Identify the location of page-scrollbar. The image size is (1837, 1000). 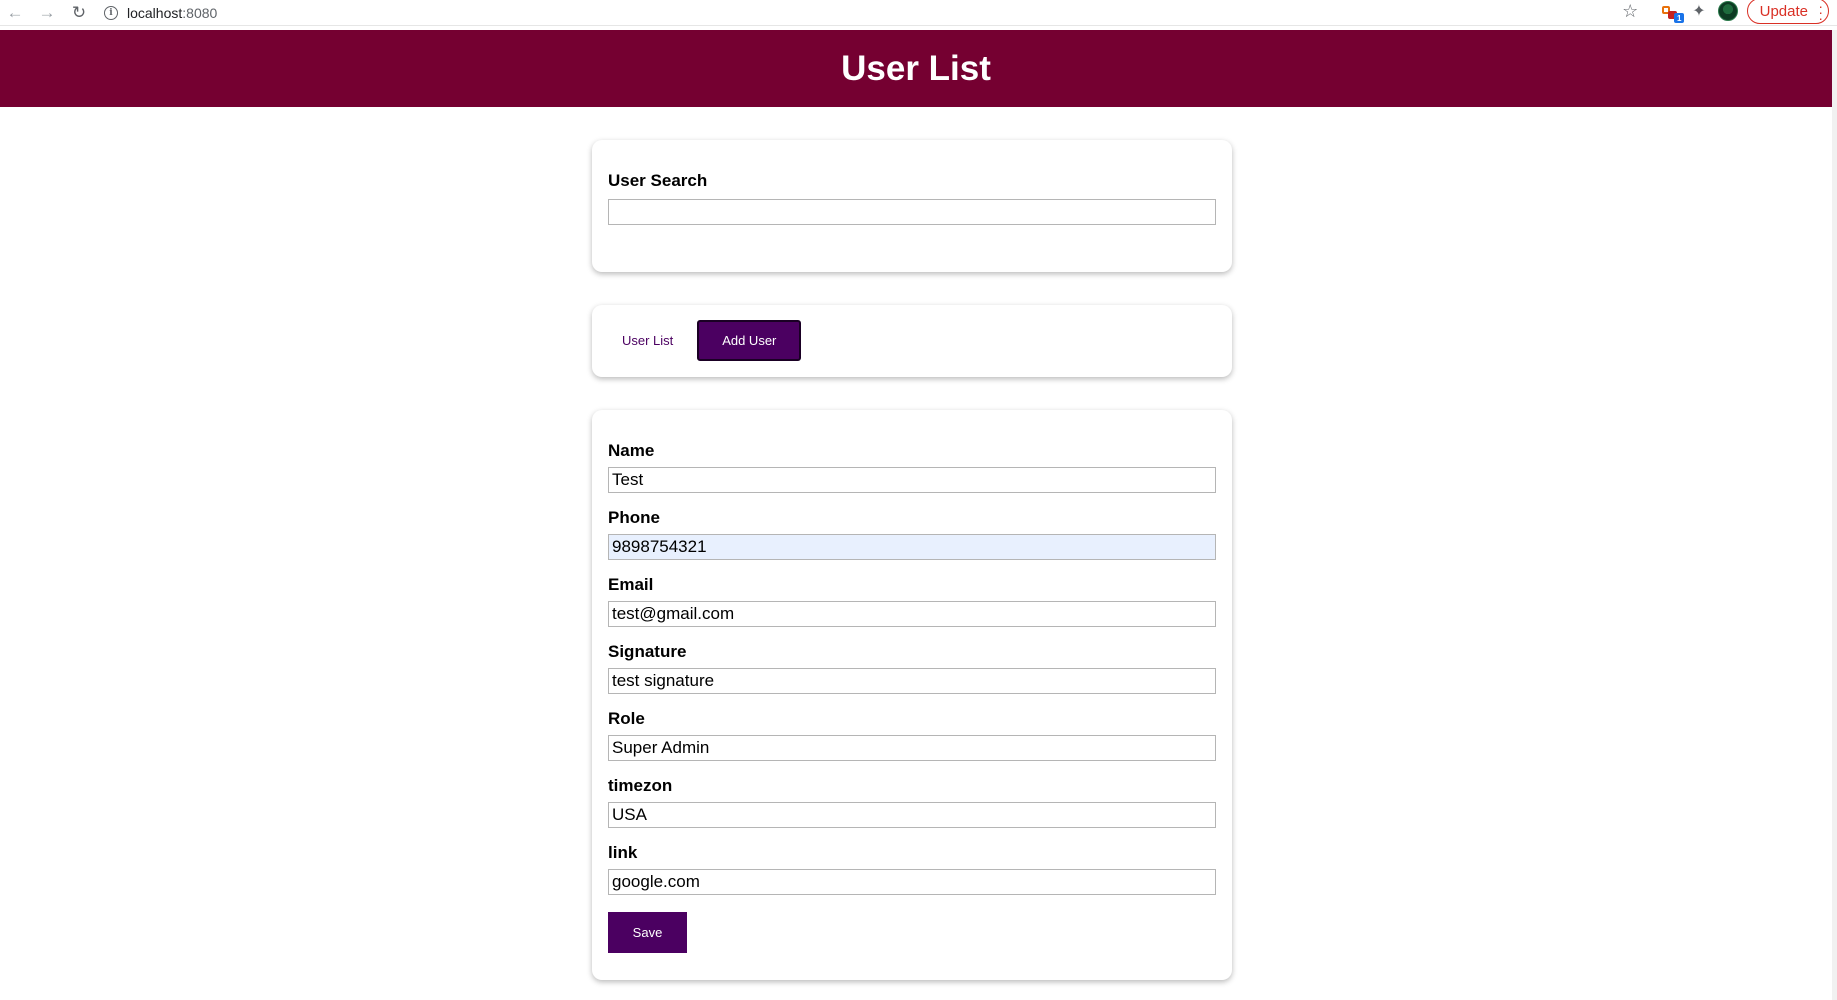
(1834, 515).